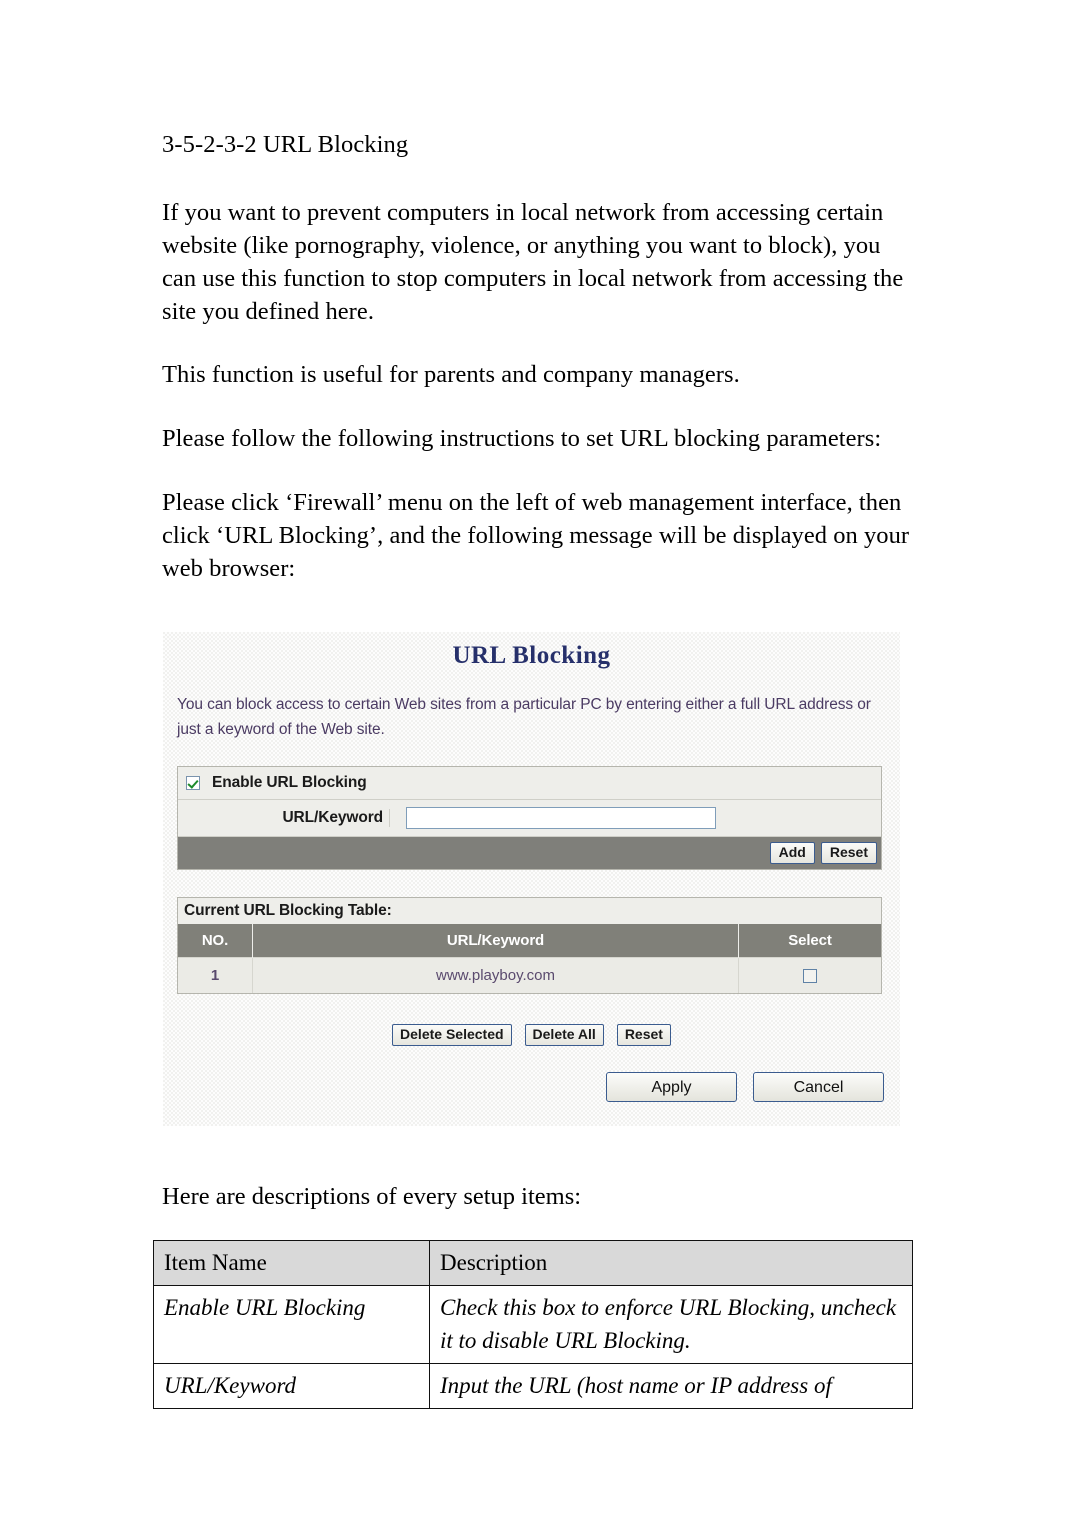 The width and height of the screenshot is (1080, 1527). I want to click on column-header-no: NO., so click(215, 941).